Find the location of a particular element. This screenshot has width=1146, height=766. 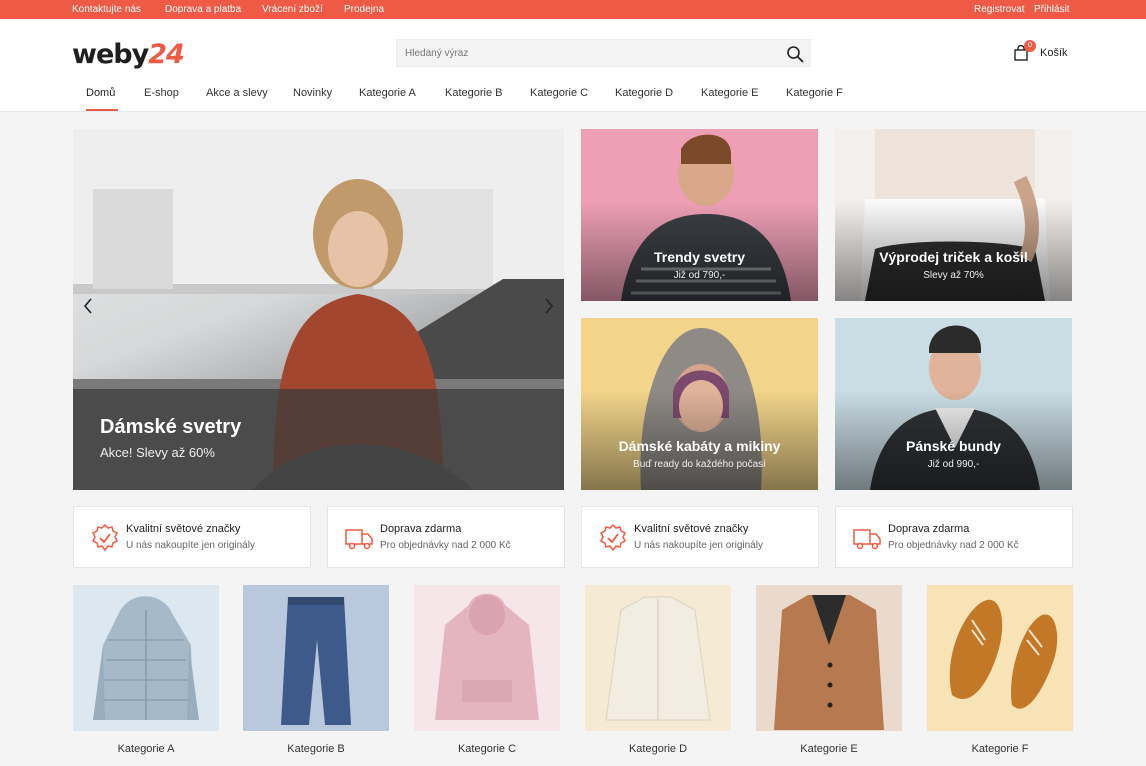

nav-item-category-f: Kategorie F is located at coordinates (814, 93).